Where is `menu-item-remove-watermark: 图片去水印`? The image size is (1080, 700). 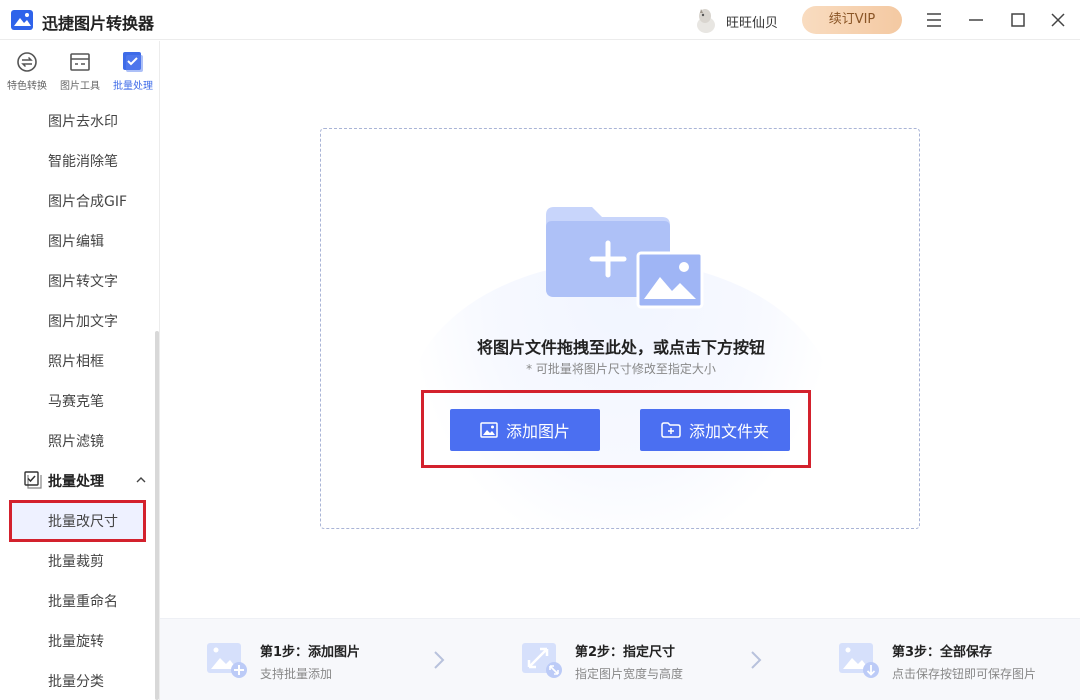 menu-item-remove-watermark: 图片去水印 is located at coordinates (83, 121).